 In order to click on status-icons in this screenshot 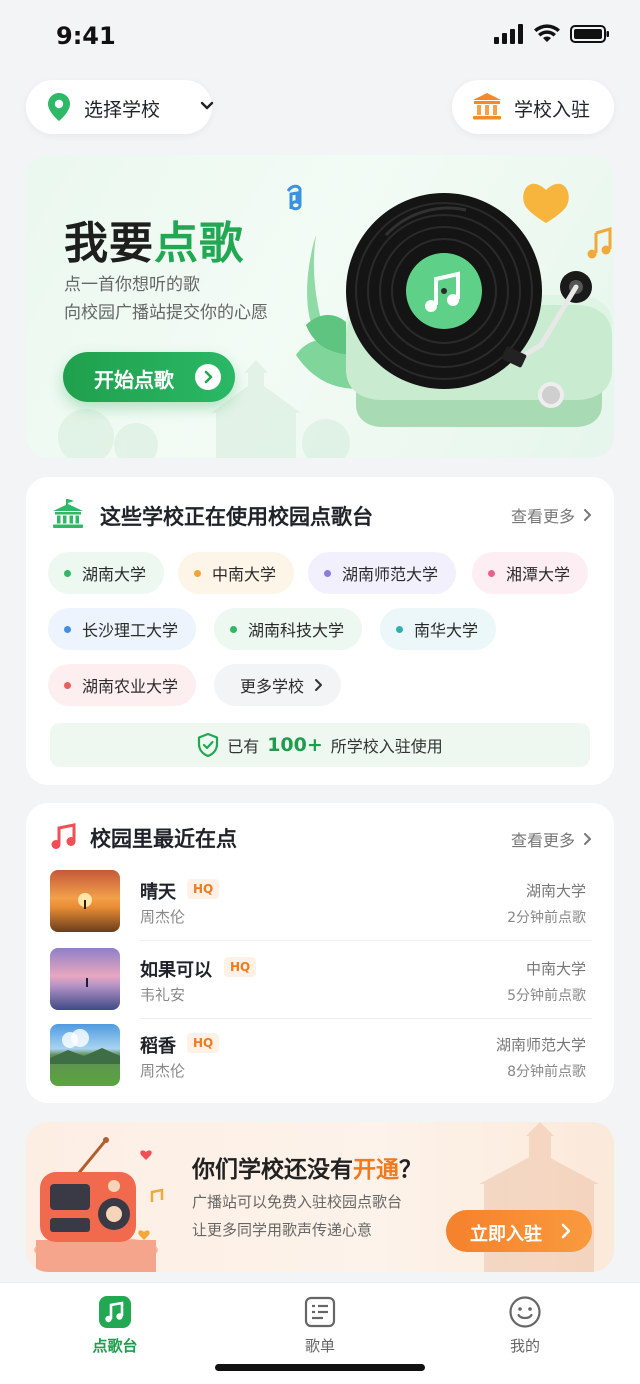, I will do `click(552, 34)`.